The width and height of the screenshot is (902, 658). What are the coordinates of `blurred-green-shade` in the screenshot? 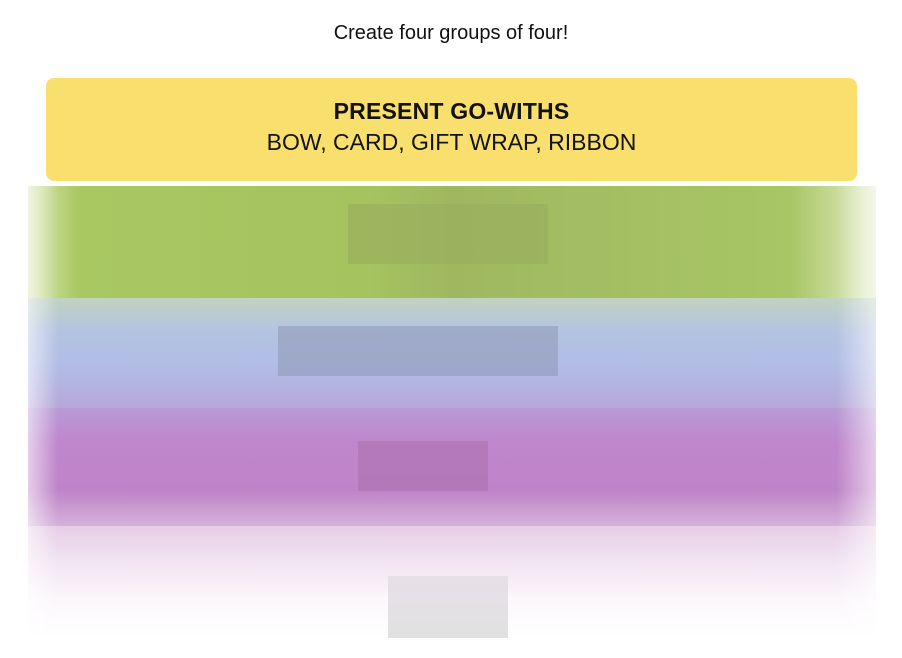 It's located at (448, 234).